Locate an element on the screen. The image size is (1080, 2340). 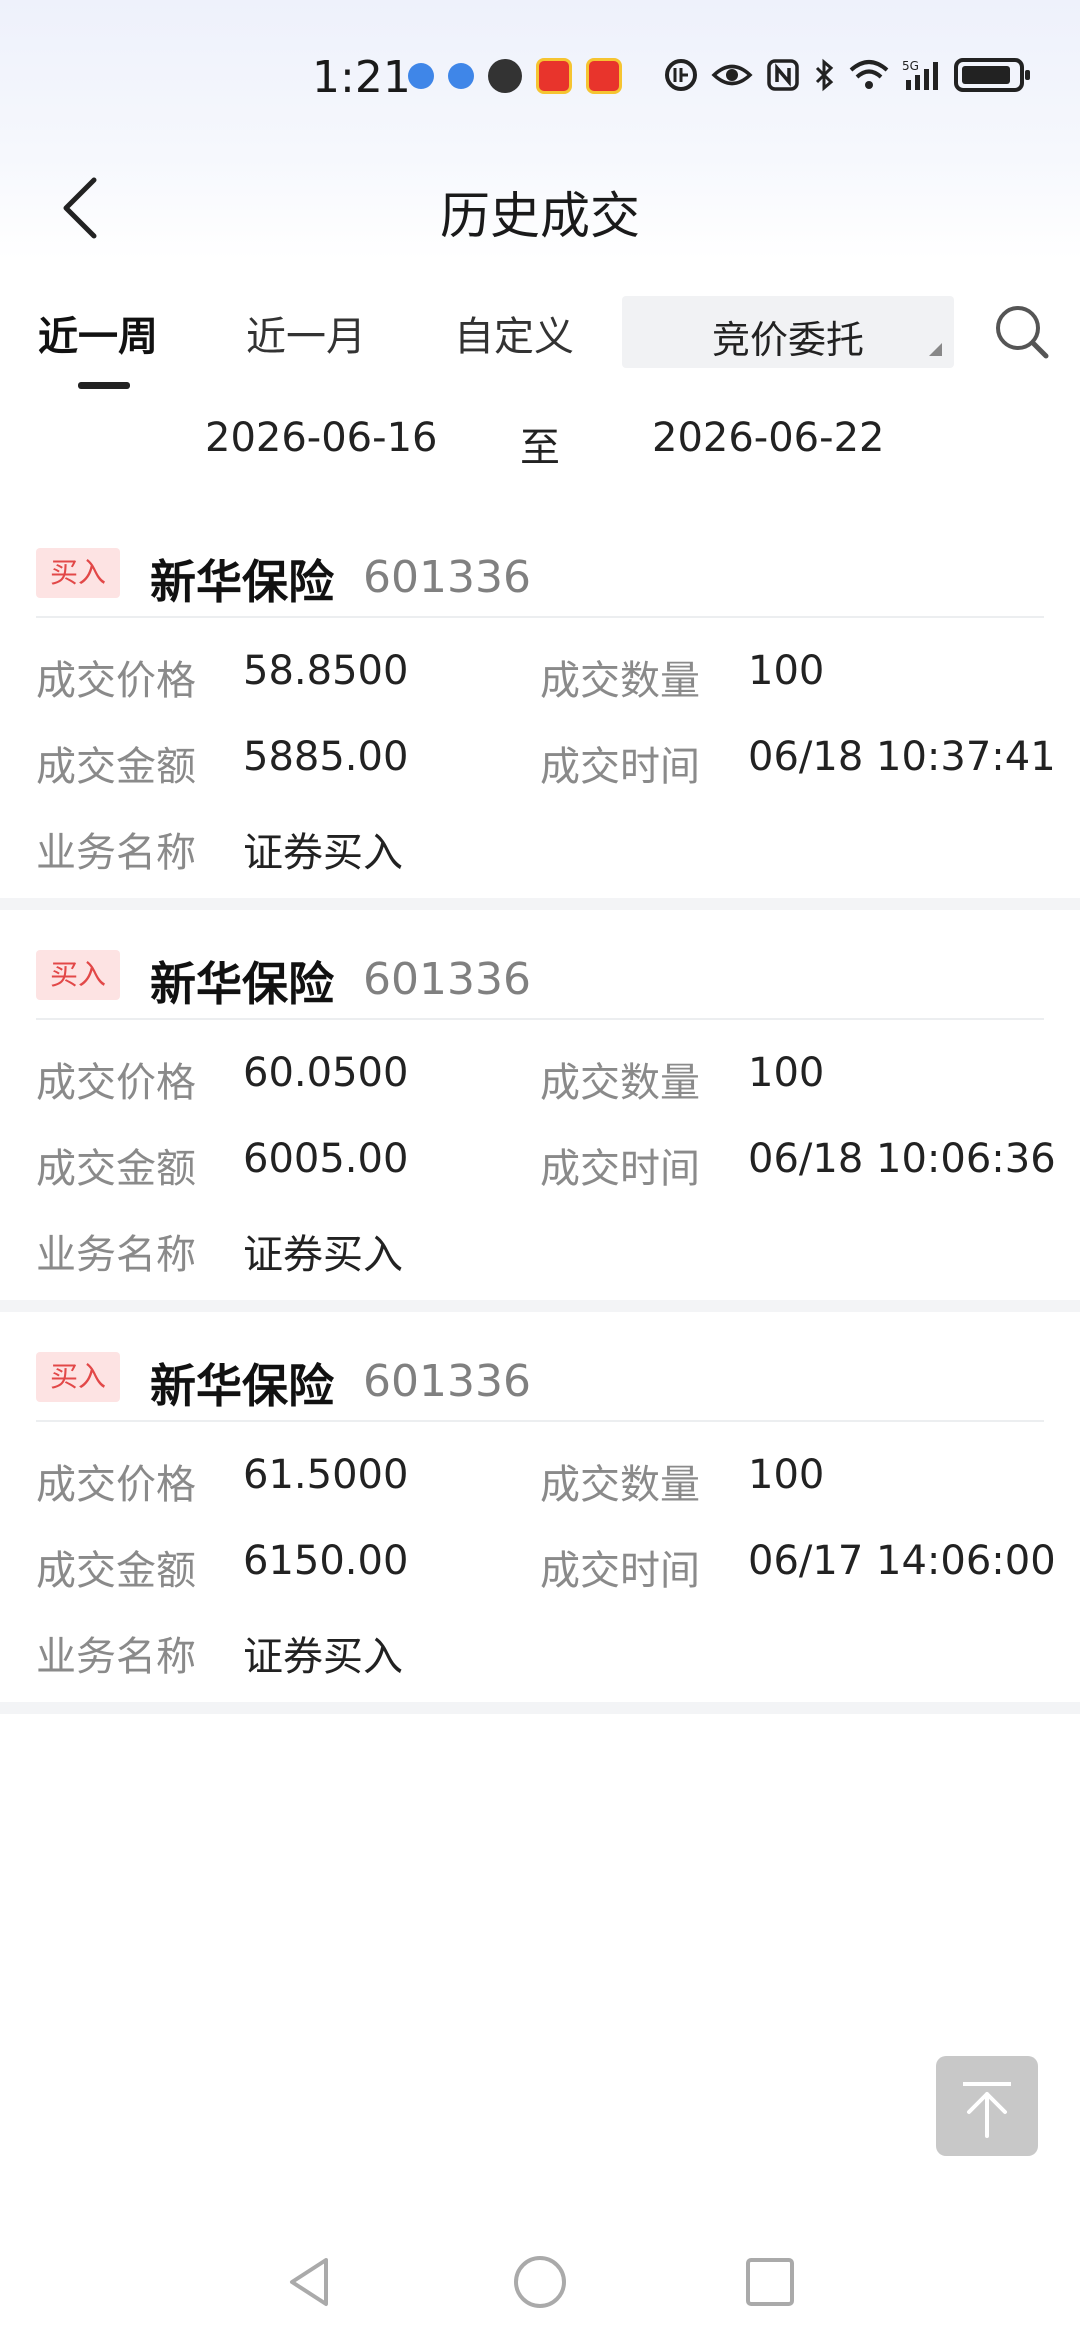
nfc-icon is located at coordinates (783, 75).